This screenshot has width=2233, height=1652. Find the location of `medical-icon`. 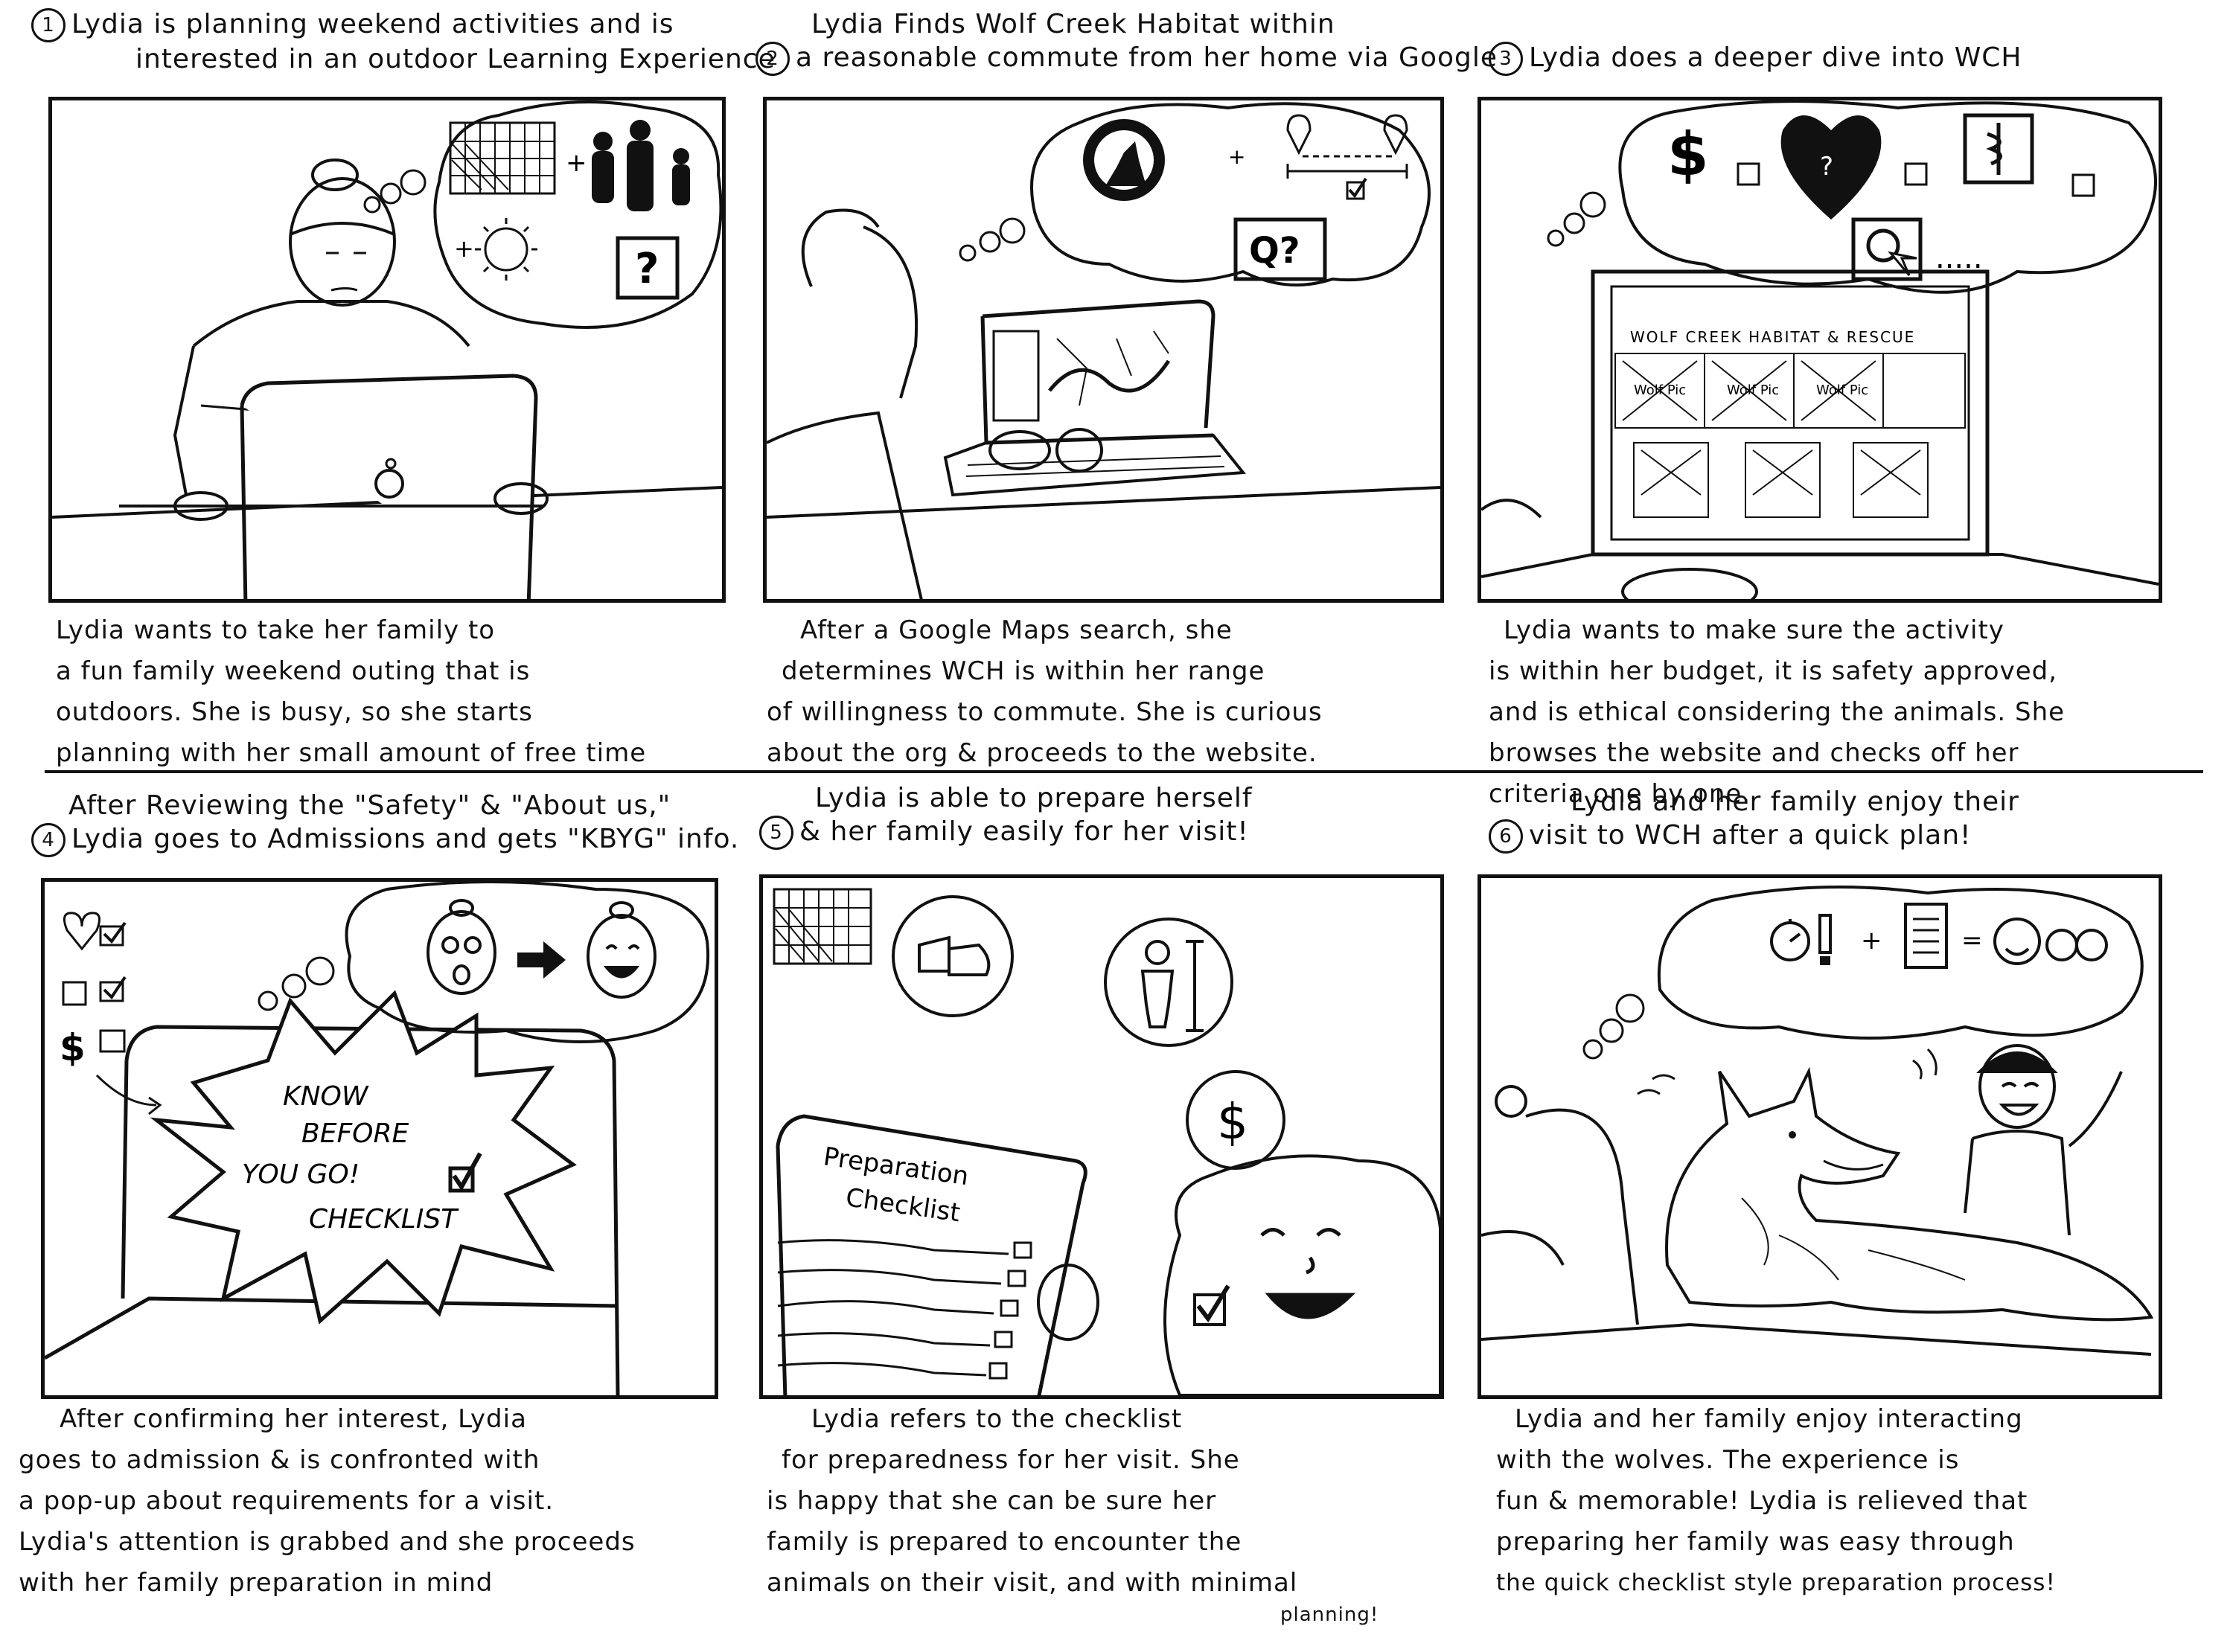

medical-icon is located at coordinates (74, 993).